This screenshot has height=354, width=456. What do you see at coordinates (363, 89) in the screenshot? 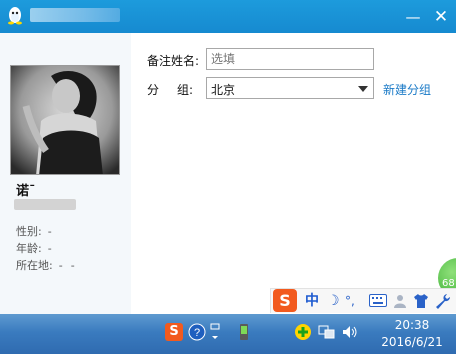
I see `dropdown-arrow-icon` at bounding box center [363, 89].